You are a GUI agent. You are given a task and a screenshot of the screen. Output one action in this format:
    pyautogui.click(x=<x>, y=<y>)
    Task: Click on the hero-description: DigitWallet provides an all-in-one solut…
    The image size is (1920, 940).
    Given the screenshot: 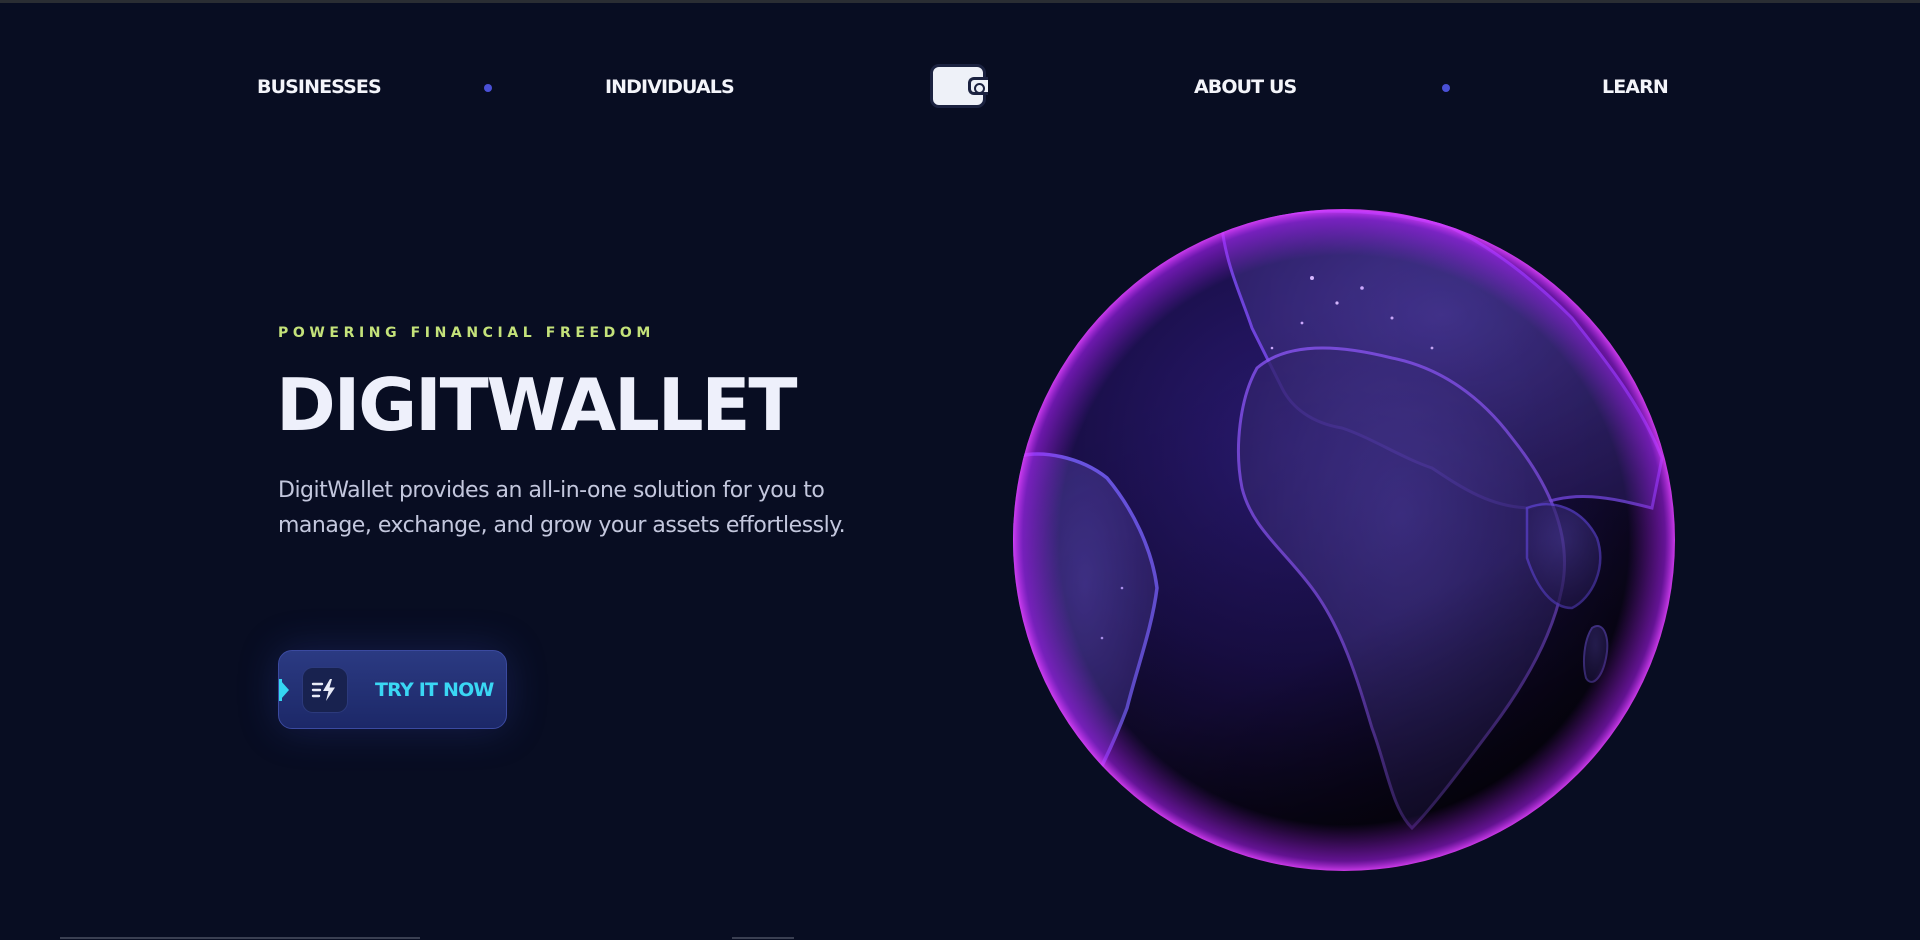 What is the action you would take?
    pyautogui.click(x=562, y=508)
    